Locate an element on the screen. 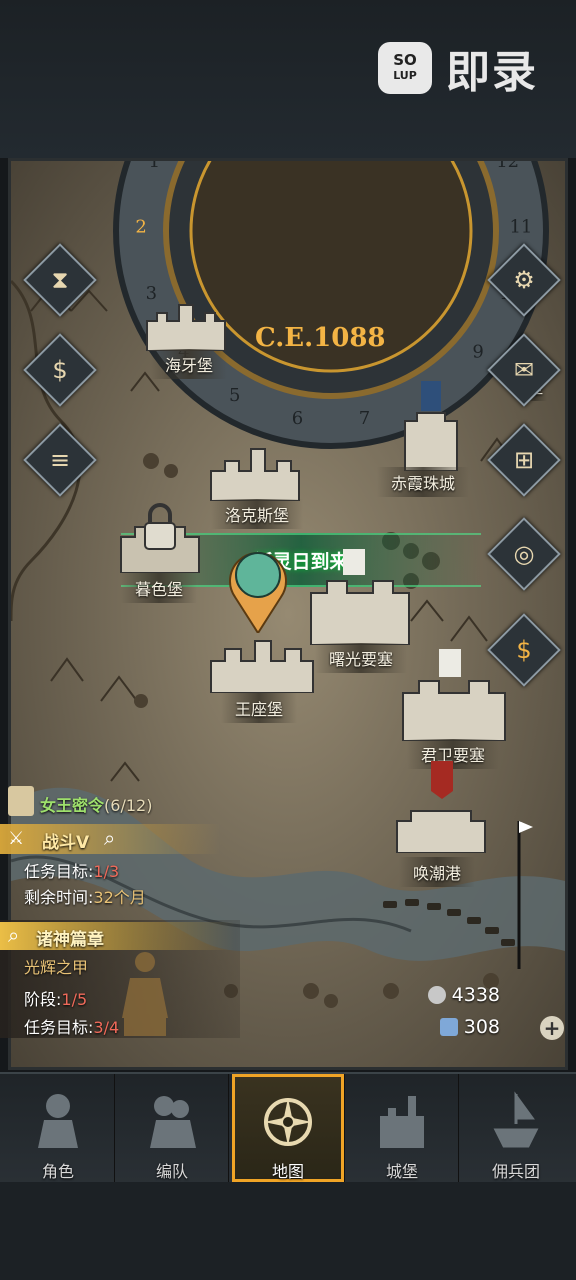 This screenshot has width=576, height=1280. locked-castle-icon is located at coordinates (160, 538).